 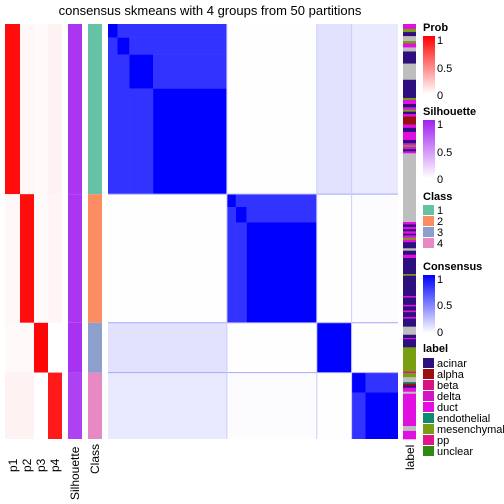 What do you see at coordinates (95, 347) in the screenshot?
I see `class-3-cell` at bounding box center [95, 347].